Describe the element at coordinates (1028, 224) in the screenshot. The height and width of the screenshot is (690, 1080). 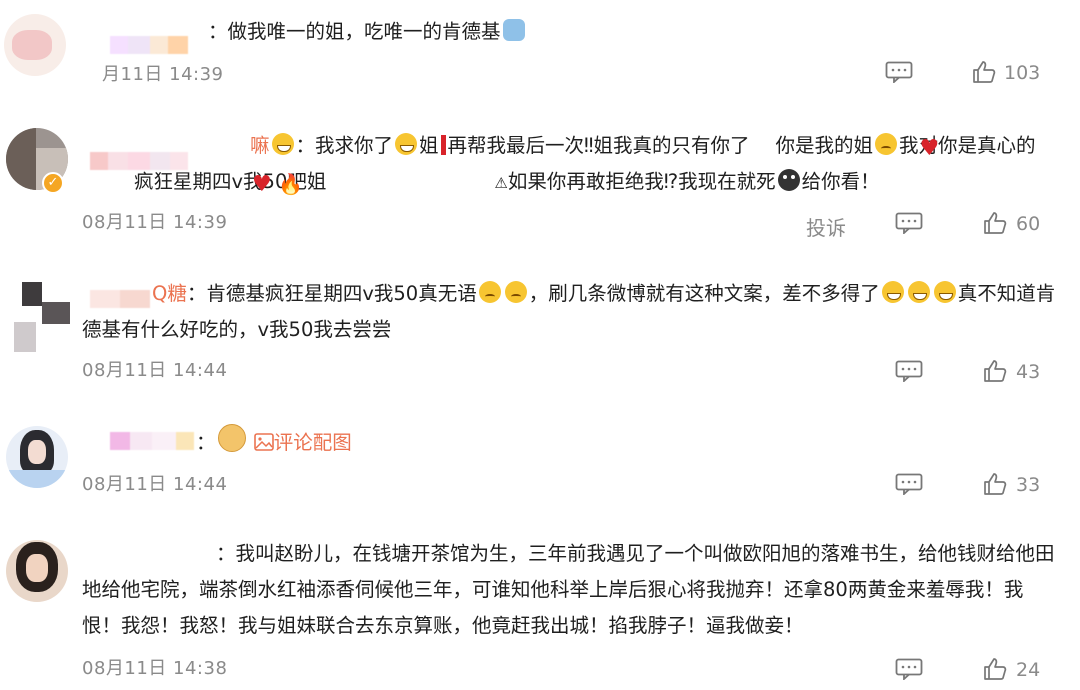
I see `like-count: 60` at that location.